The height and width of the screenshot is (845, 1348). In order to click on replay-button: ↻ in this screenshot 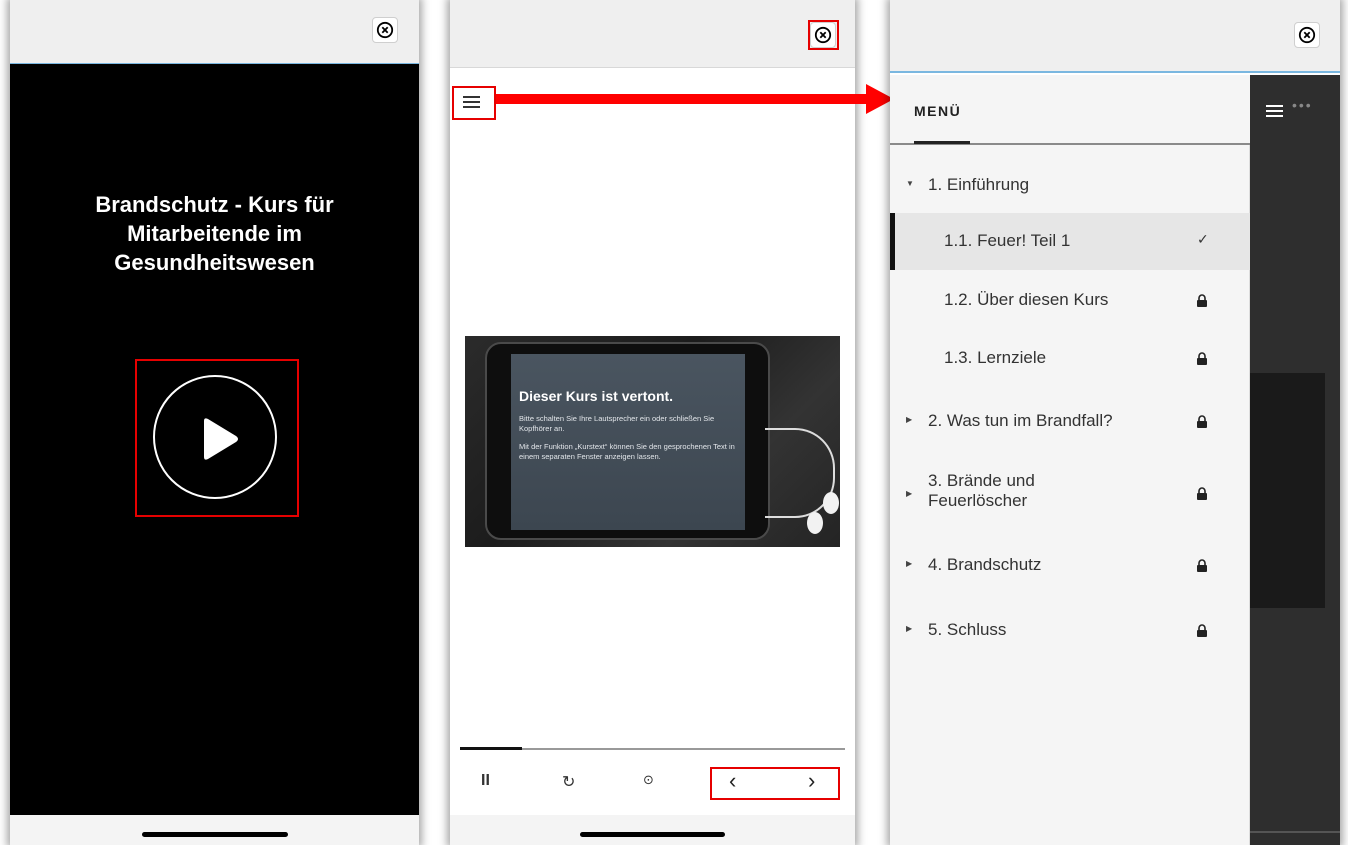, I will do `click(568, 782)`.